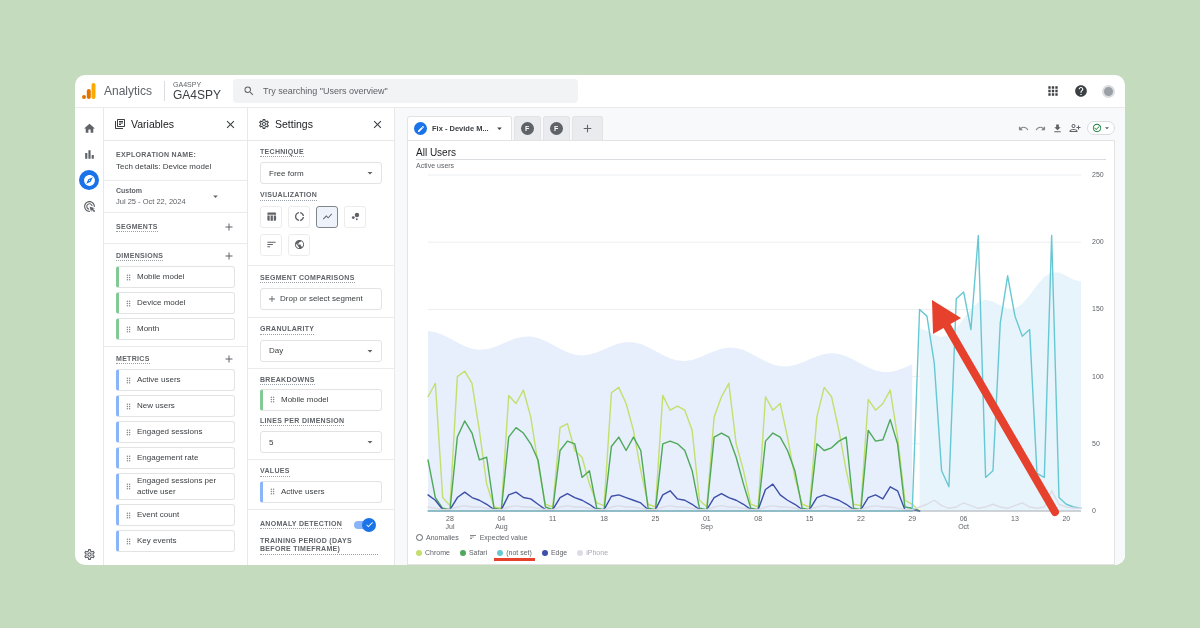 Image resolution: width=1200 pixels, height=628 pixels. I want to click on compass-icon, so click(89, 180).